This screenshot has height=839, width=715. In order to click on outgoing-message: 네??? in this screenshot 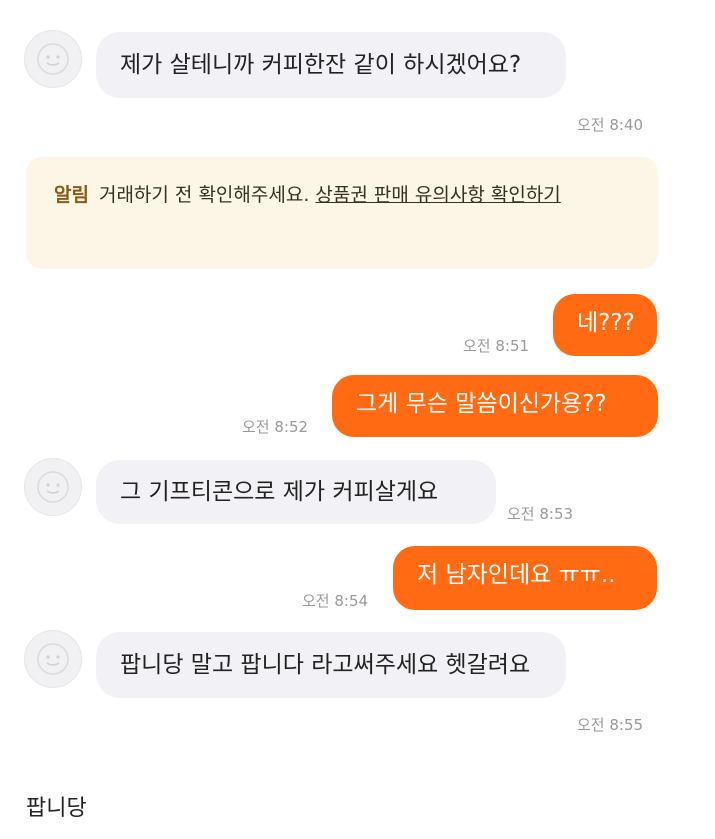, I will do `click(605, 325)`.